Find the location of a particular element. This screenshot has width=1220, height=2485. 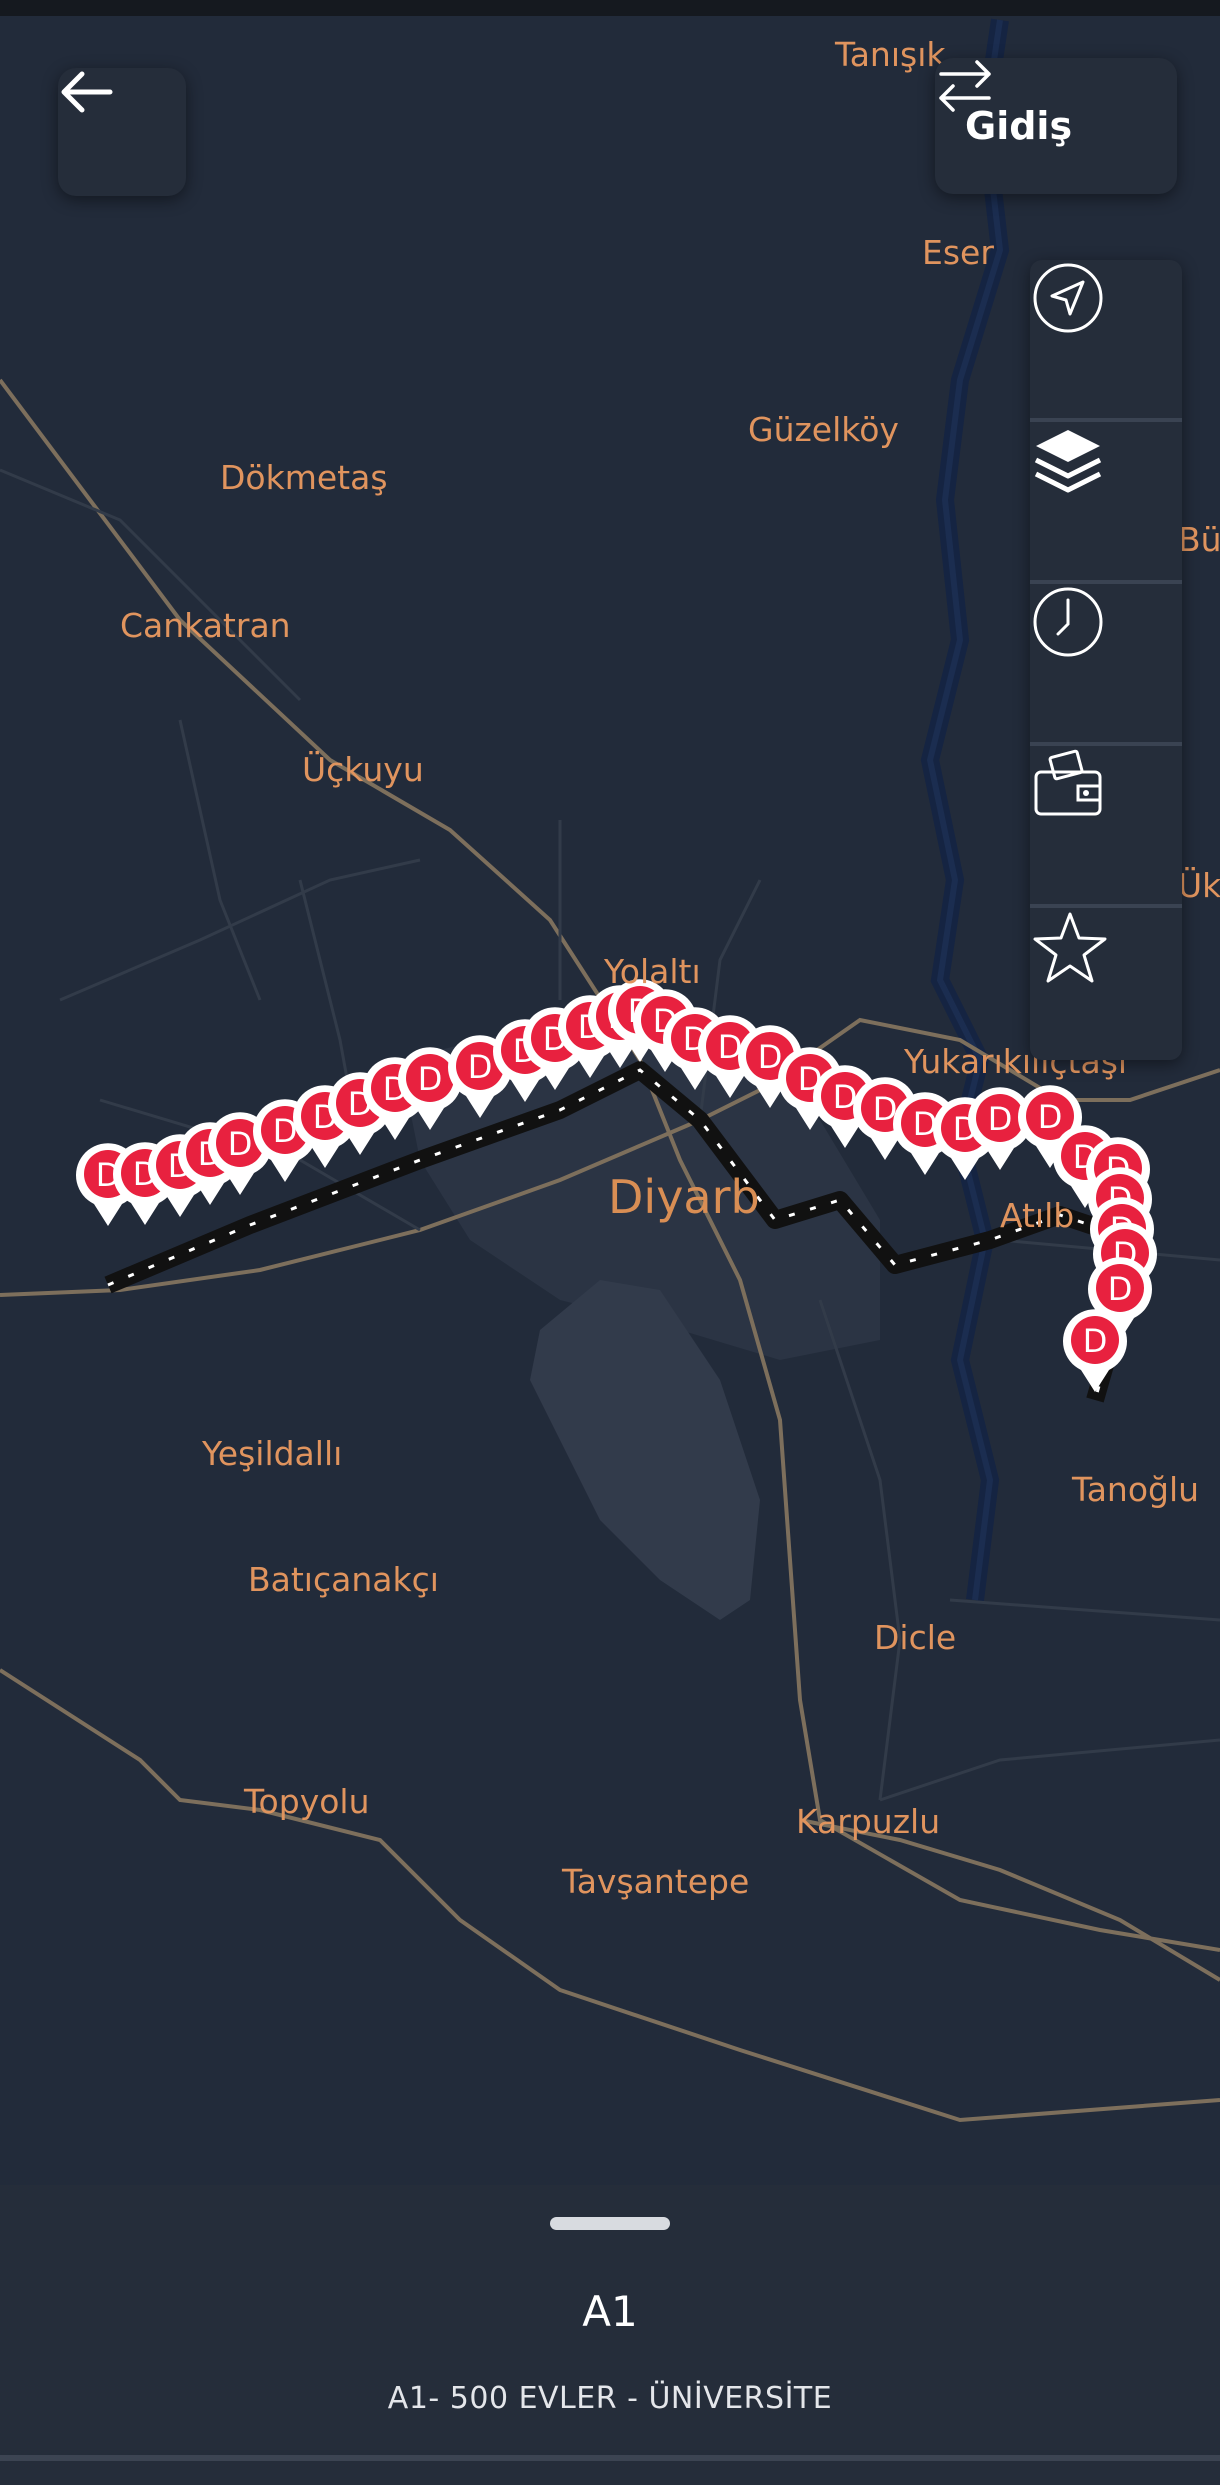

place-label: Topyolu is located at coordinates (307, 1801).